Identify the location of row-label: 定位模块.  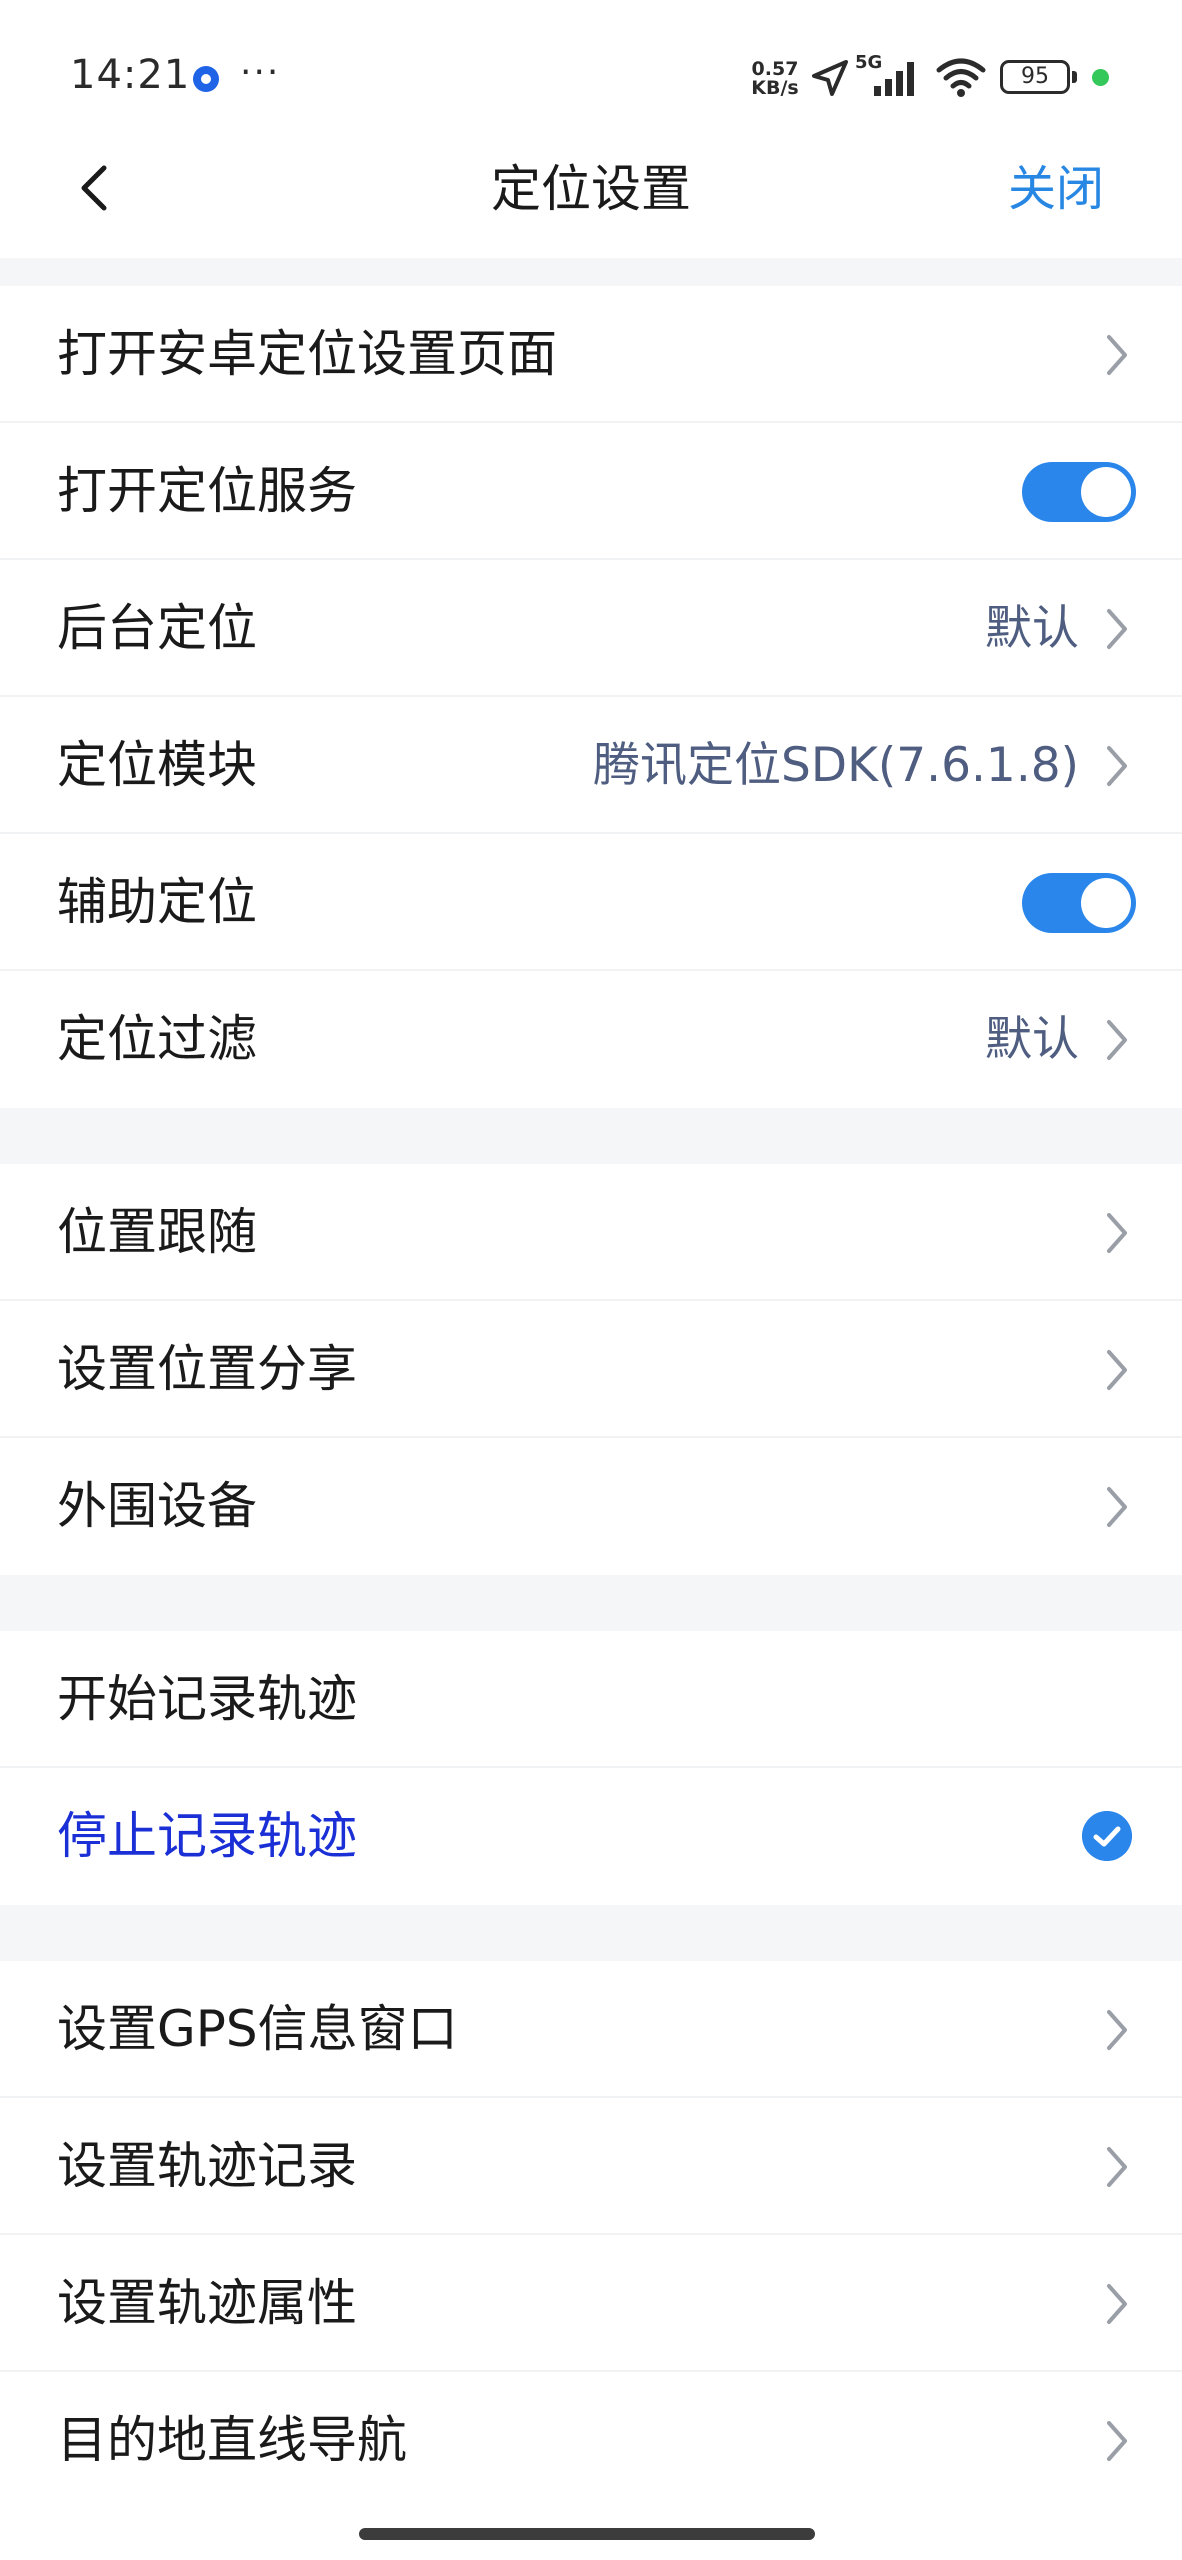
(157, 765).